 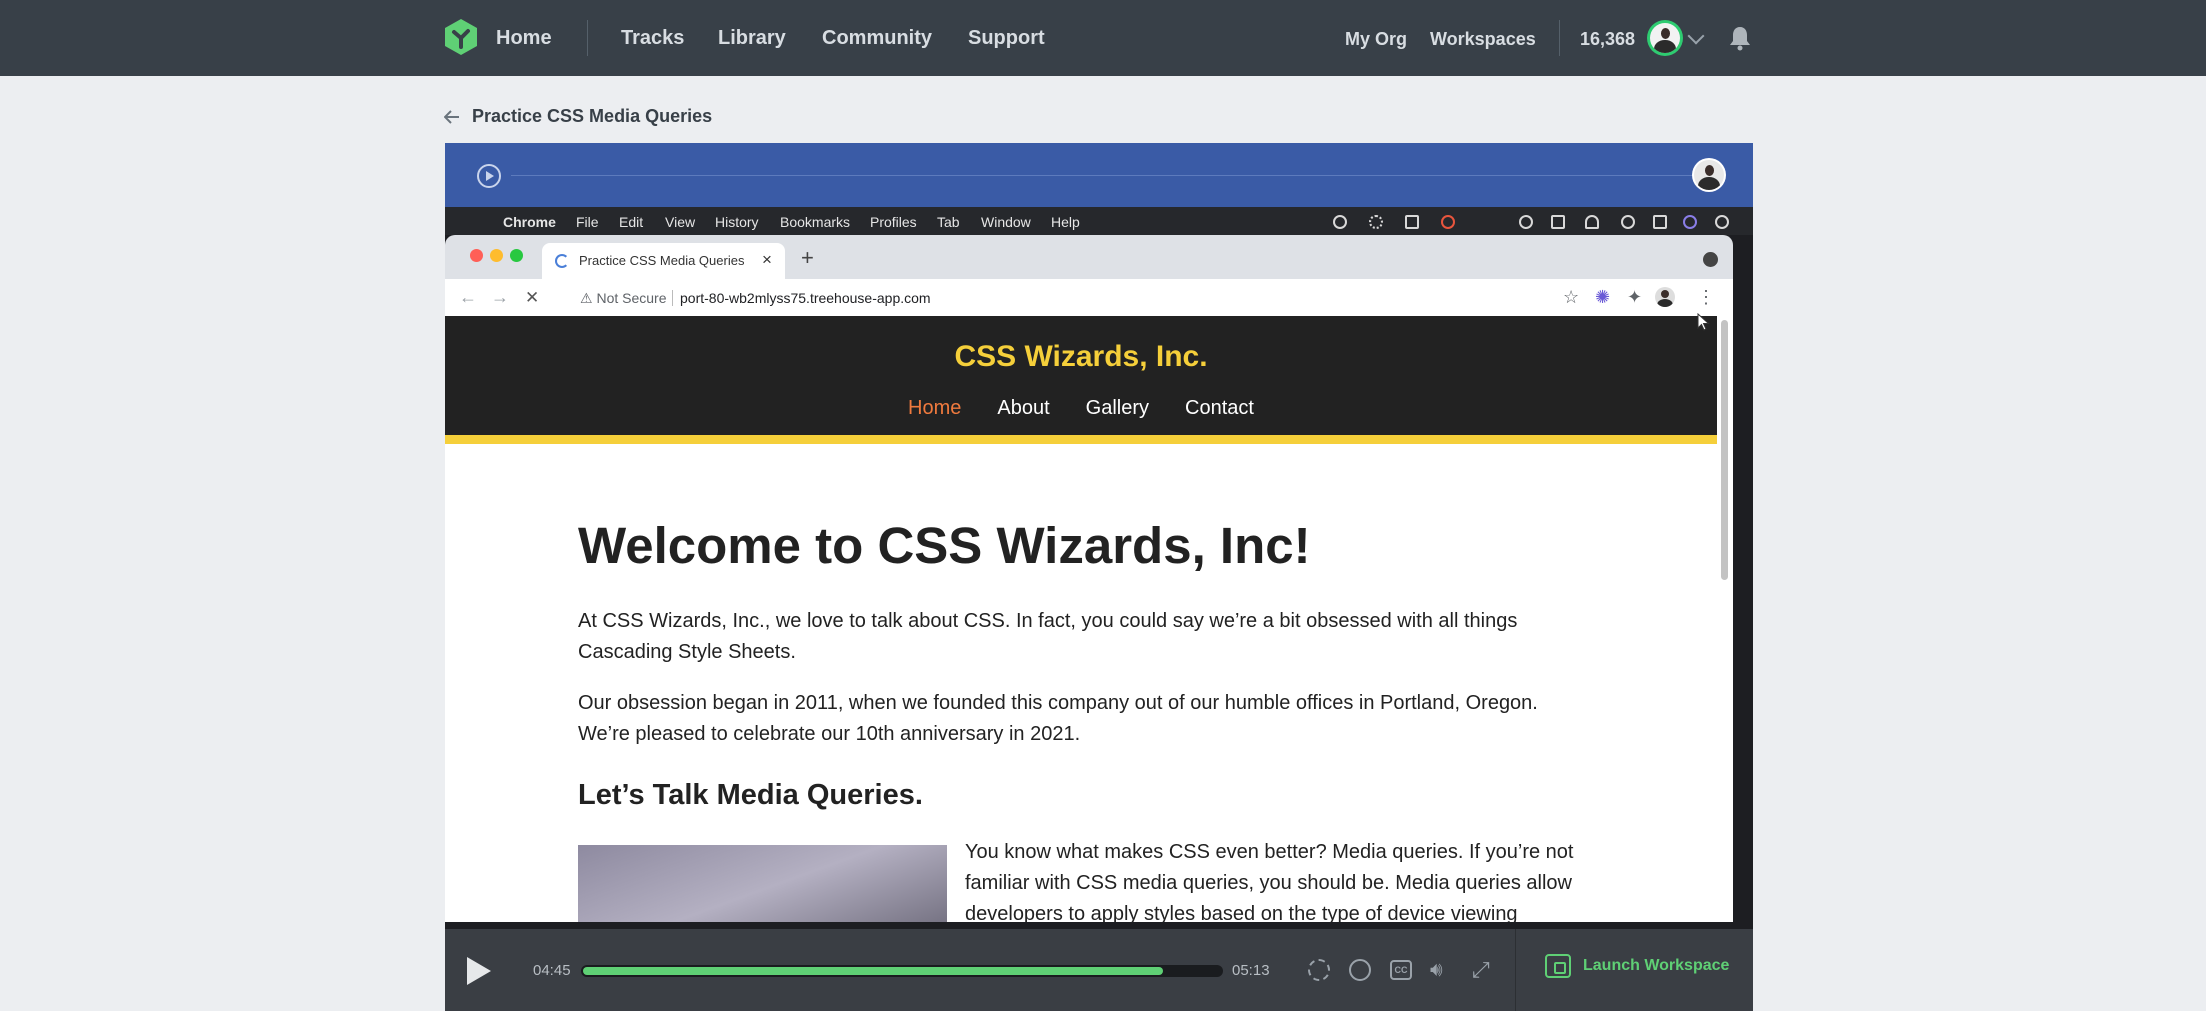 I want to click on chapter-track, so click(x=1118, y=175).